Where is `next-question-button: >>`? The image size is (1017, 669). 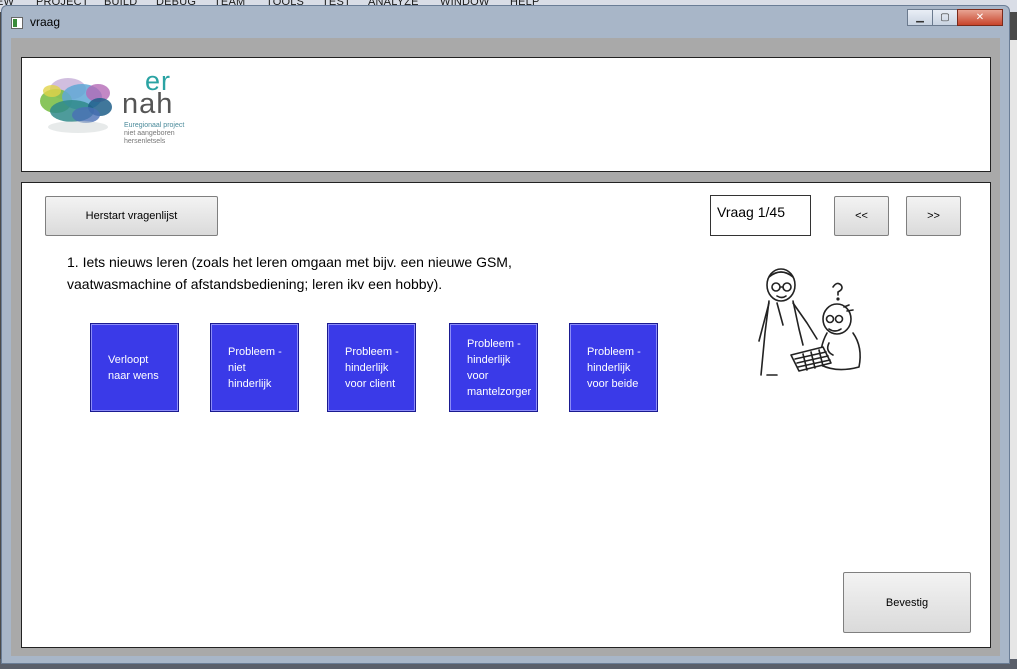
next-question-button: >> is located at coordinates (933, 216).